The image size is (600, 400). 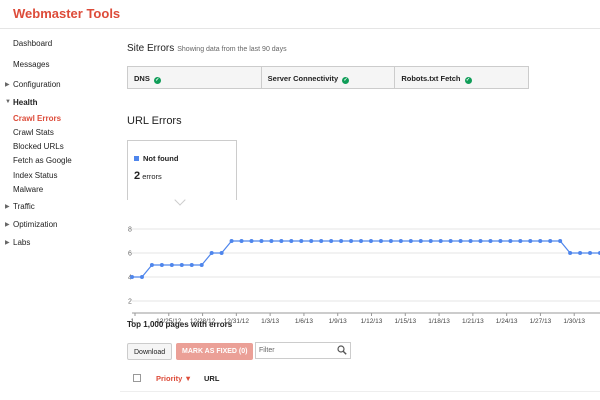 What do you see at coordinates (366, 259) in the screenshot?
I see `series-line` at bounding box center [366, 259].